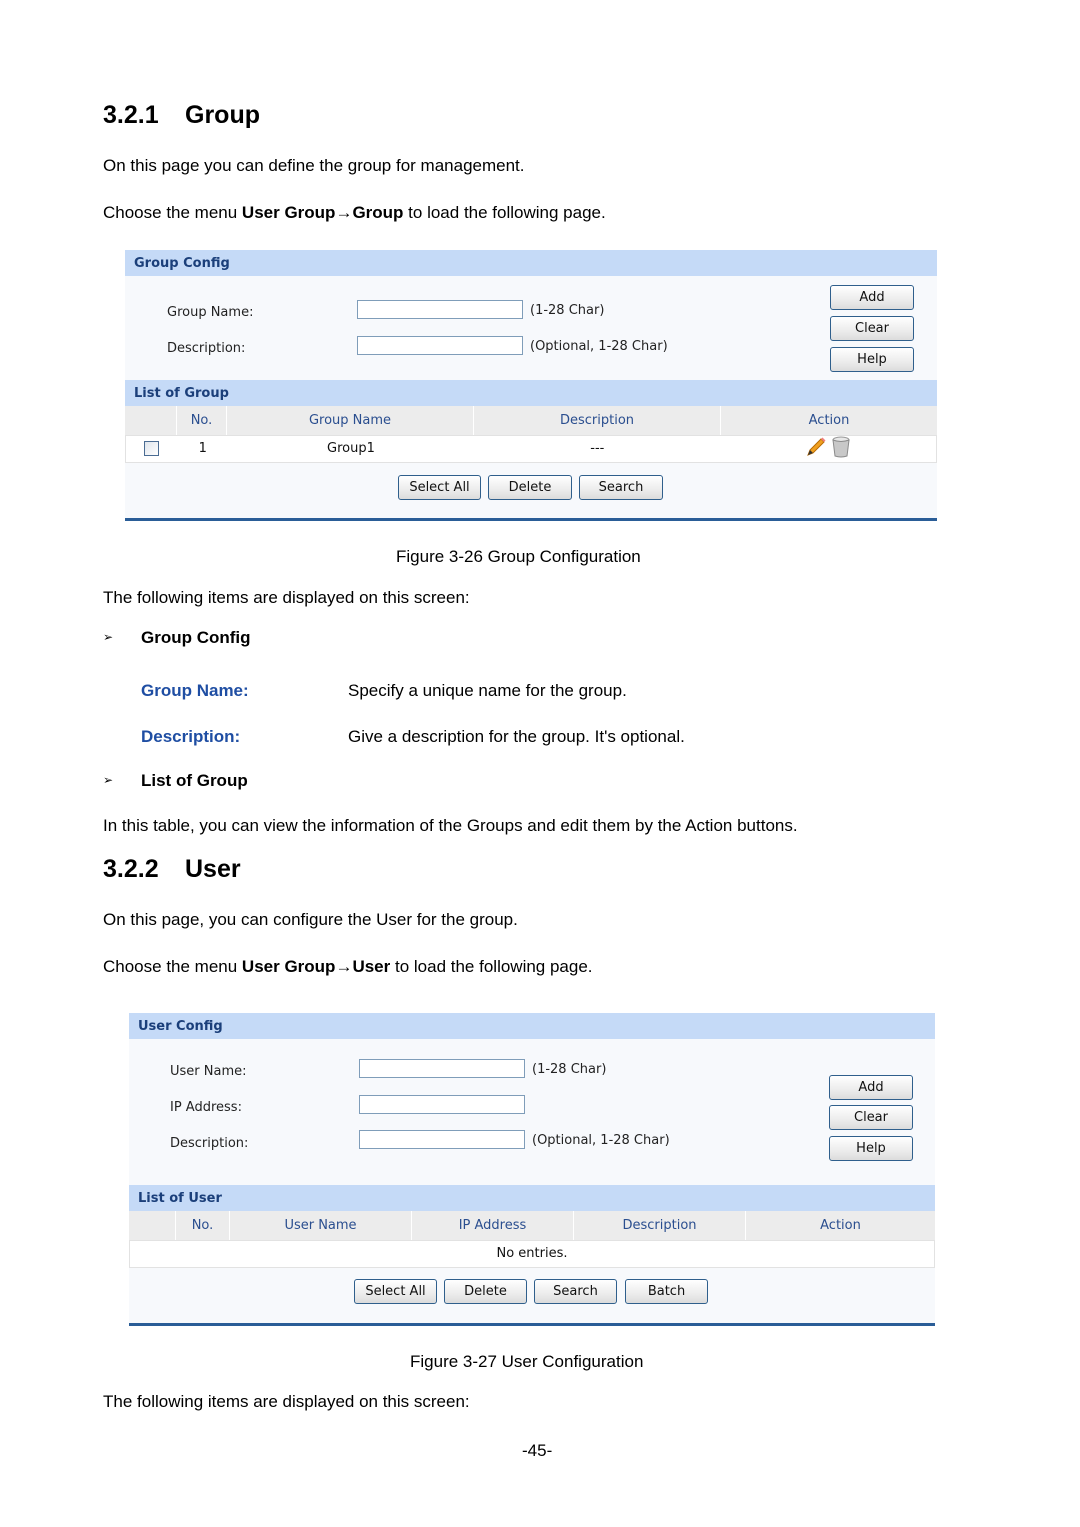 The width and height of the screenshot is (1080, 1527). I want to click on section-heading-group: 3.2.1 Group, so click(181, 115).